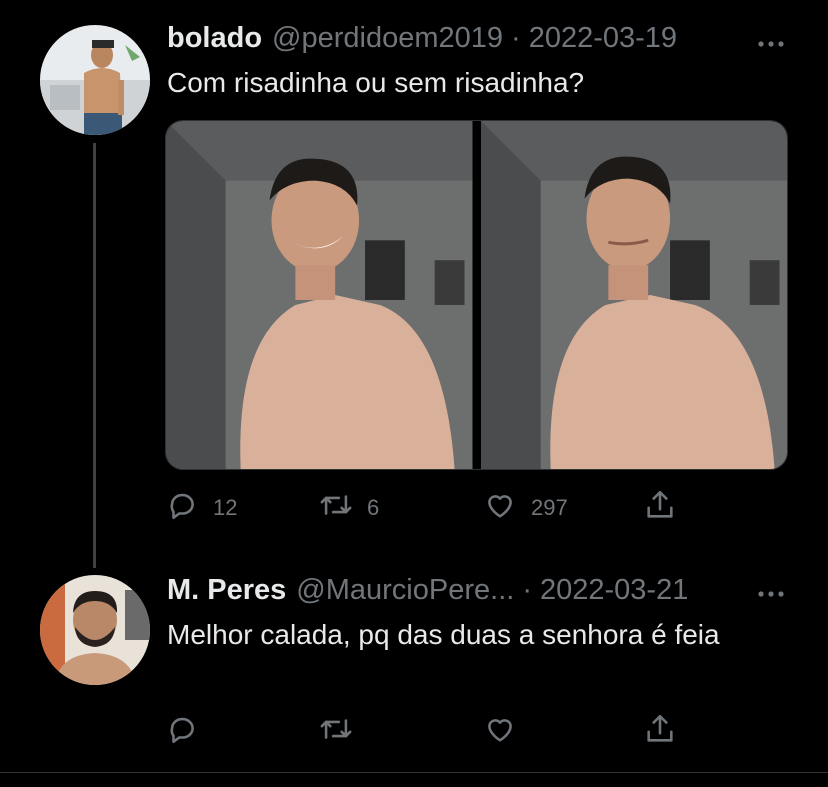 The image size is (828, 787). I want to click on tweet-date: 2022-03-19, so click(603, 38).